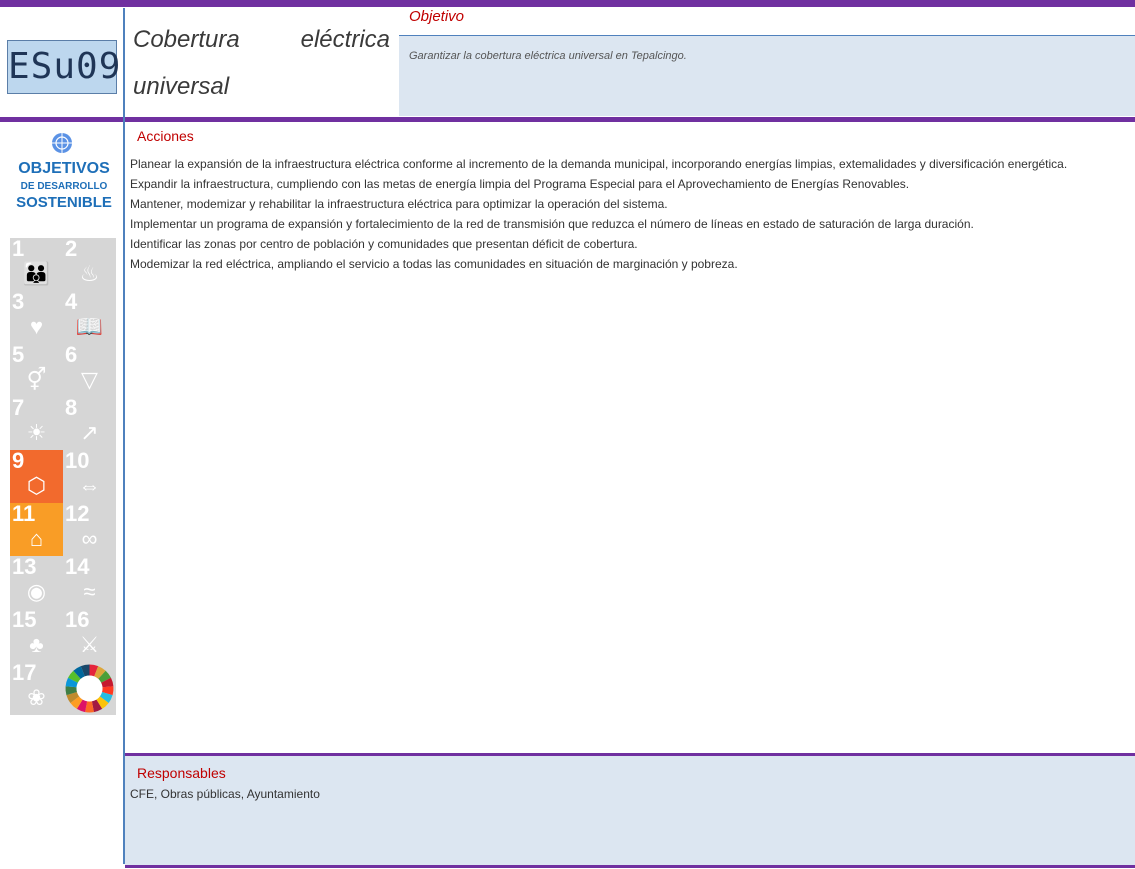 Image resolution: width=1135 pixels, height=869 pixels. I want to click on sdg-tile-10: 10 ⇔, so click(89, 476).